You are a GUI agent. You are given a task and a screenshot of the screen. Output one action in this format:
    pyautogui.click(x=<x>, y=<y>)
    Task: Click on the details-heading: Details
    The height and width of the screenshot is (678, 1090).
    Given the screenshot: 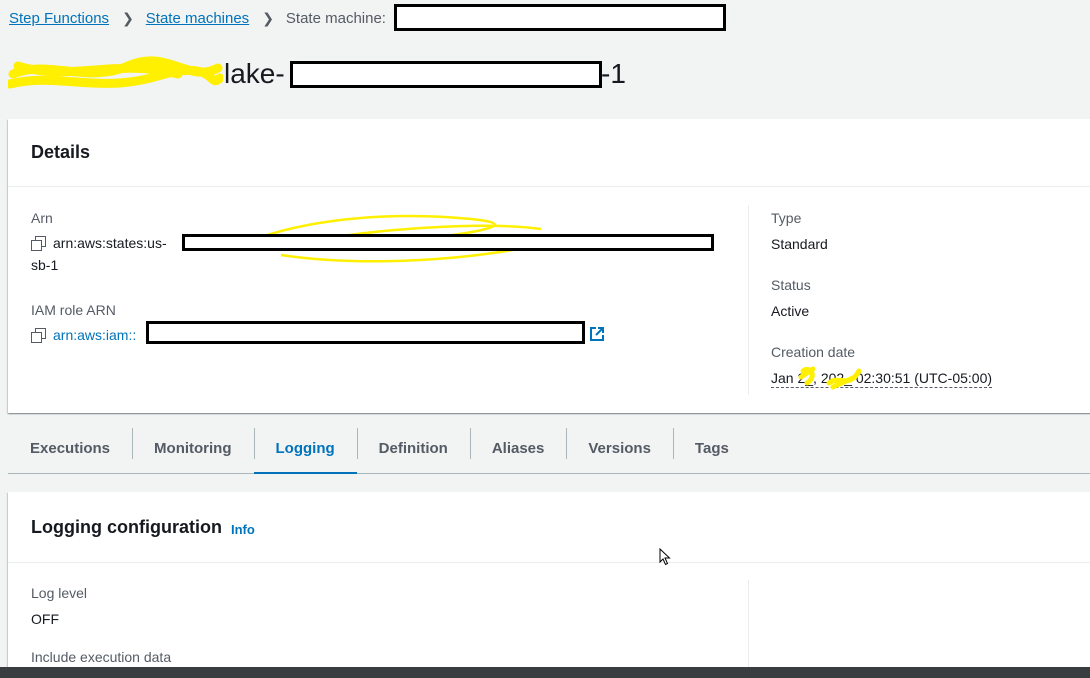 What is the action you would take?
    pyautogui.click(x=61, y=152)
    